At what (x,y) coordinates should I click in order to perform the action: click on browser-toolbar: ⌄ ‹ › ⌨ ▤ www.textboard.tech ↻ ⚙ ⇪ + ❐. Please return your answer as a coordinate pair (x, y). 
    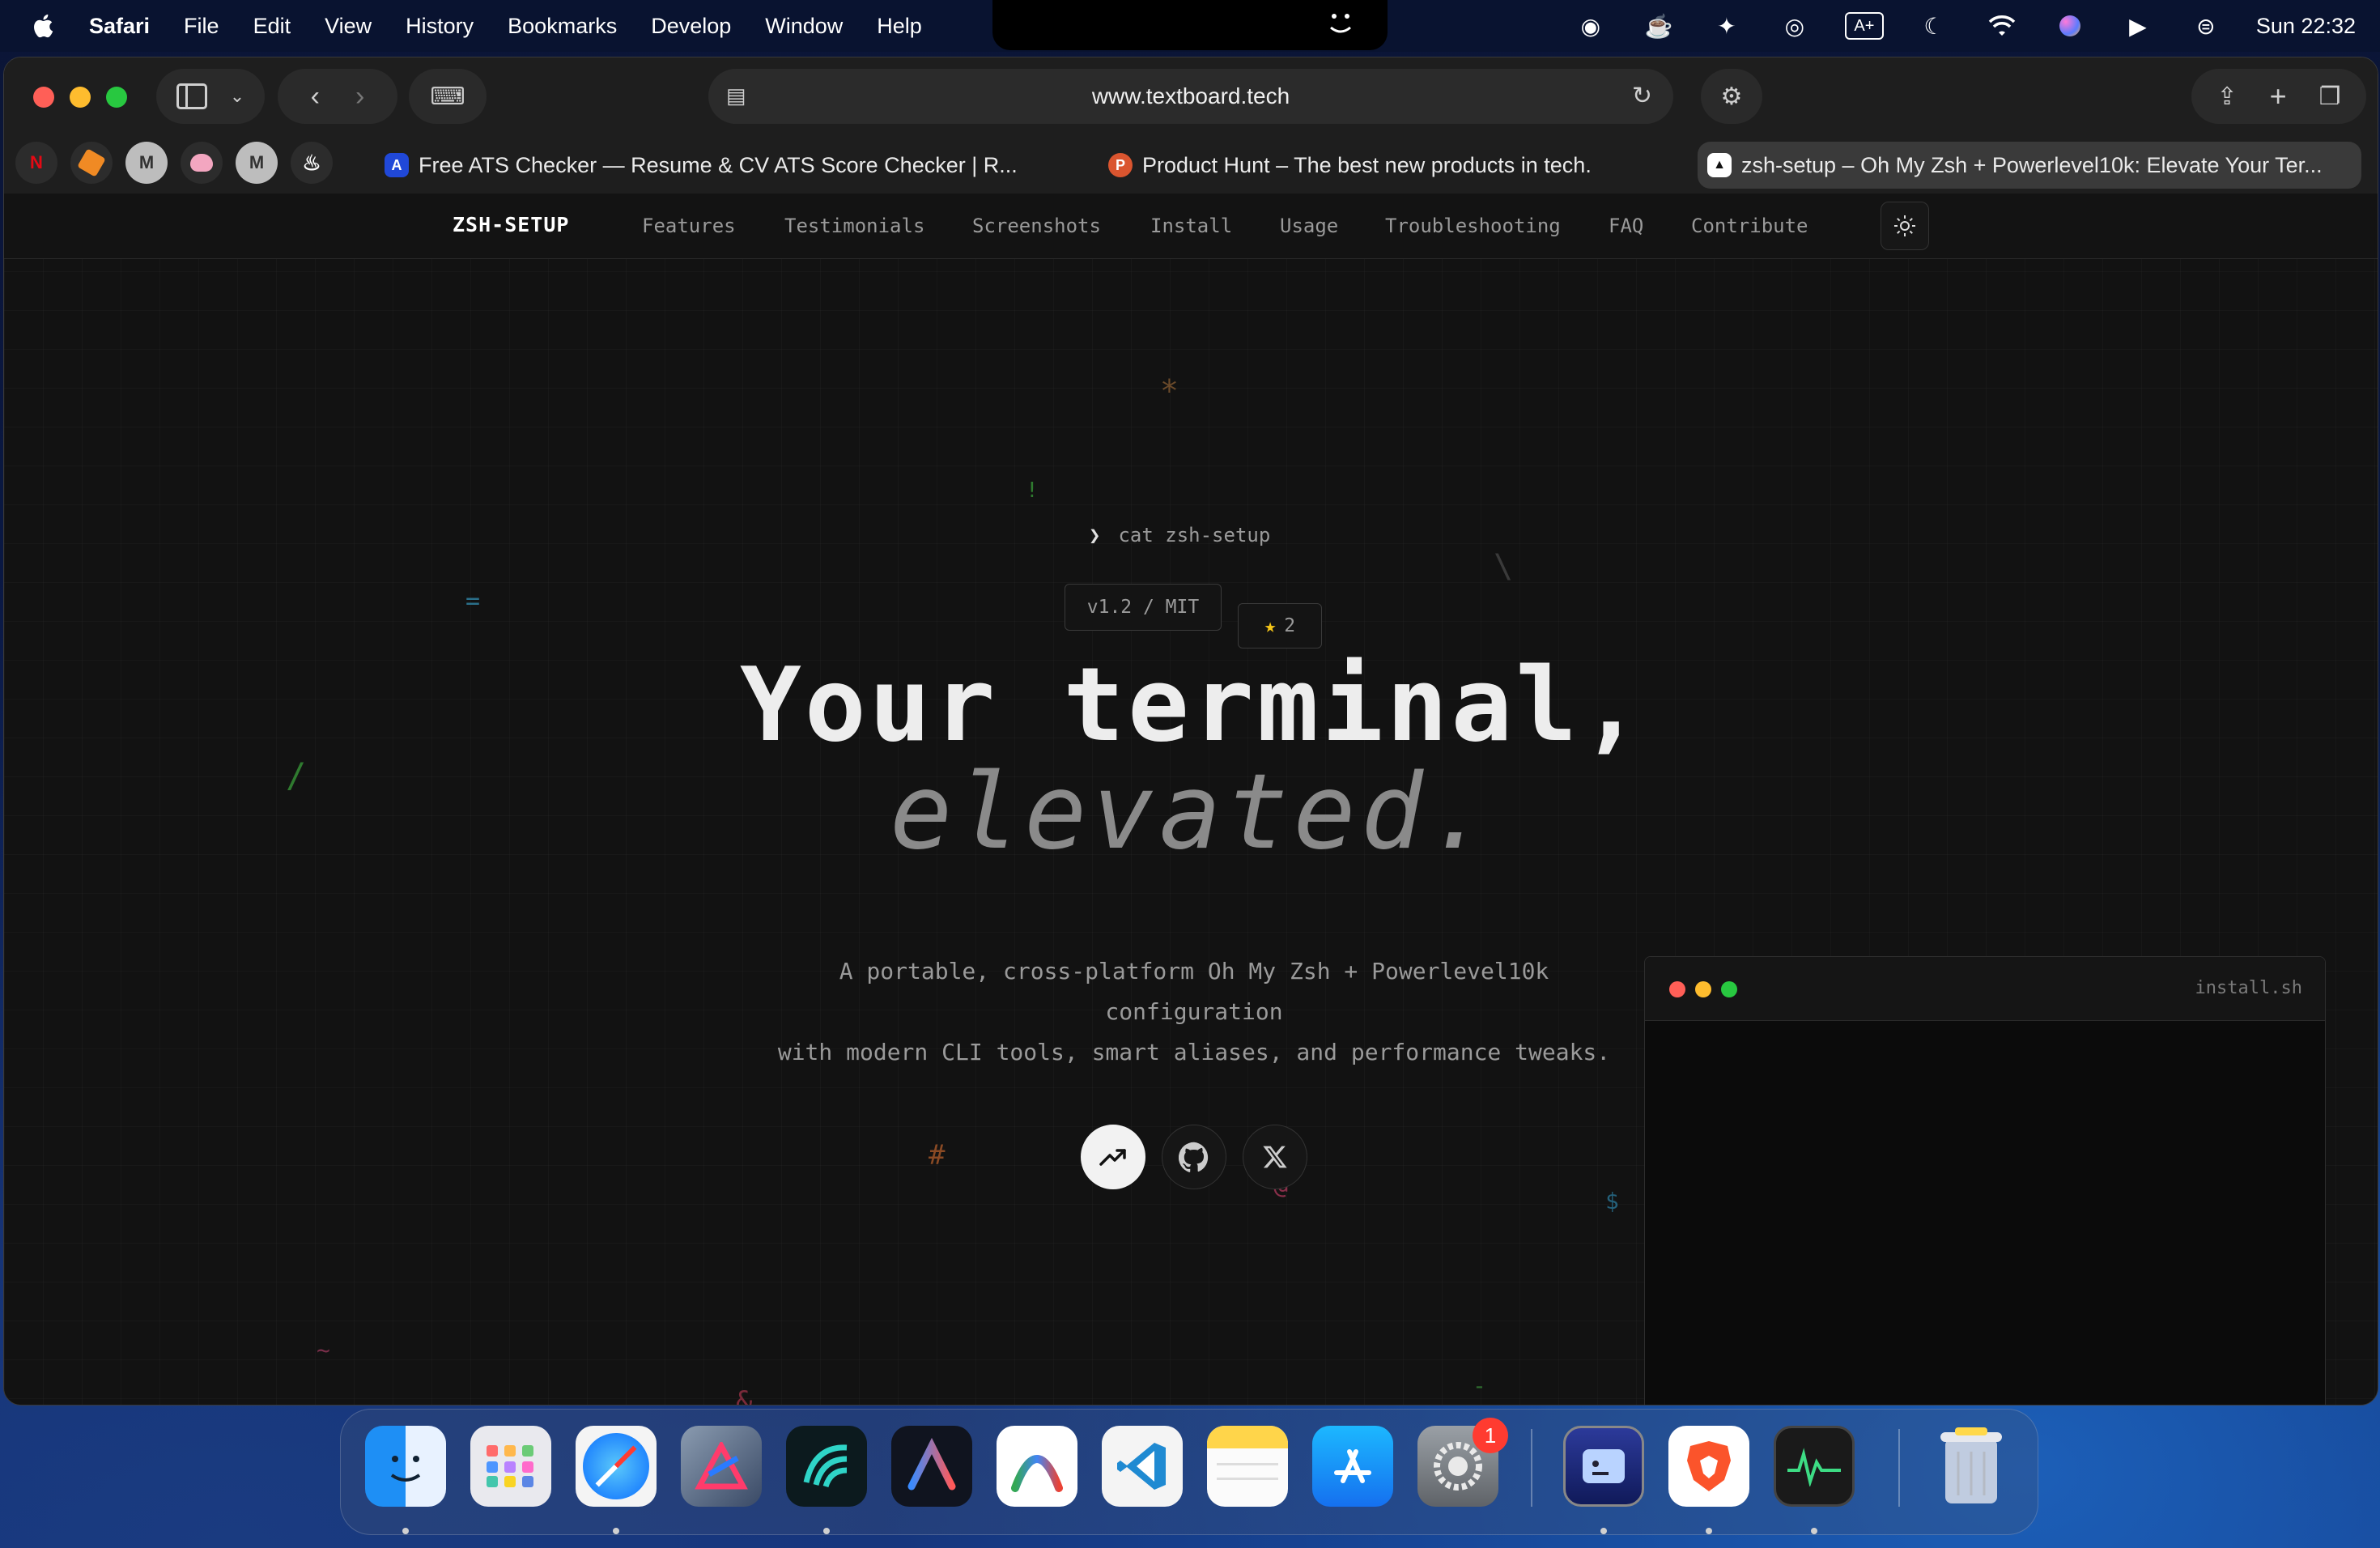
    Looking at the image, I should click on (1191, 96).